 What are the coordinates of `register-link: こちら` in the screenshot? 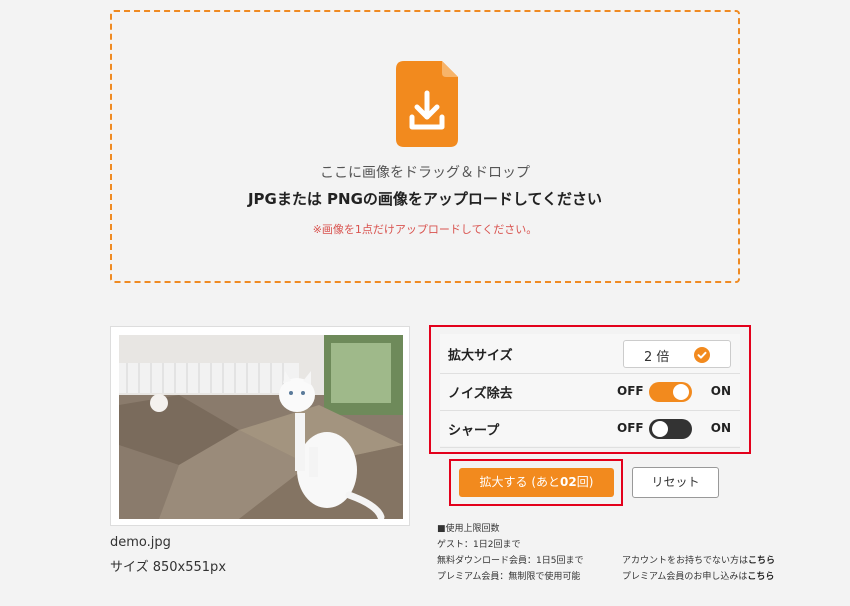 It's located at (761, 561).